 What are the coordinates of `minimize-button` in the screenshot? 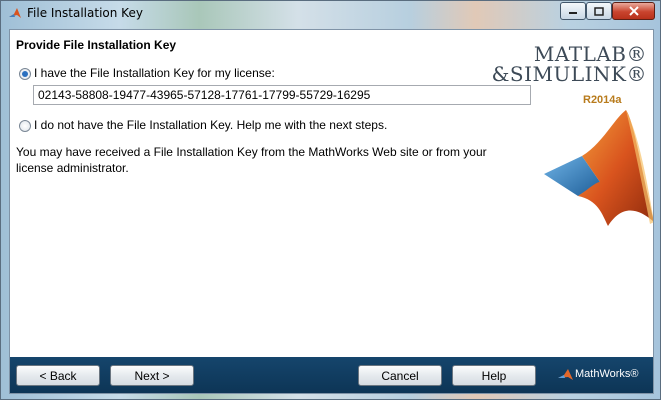 It's located at (573, 11).